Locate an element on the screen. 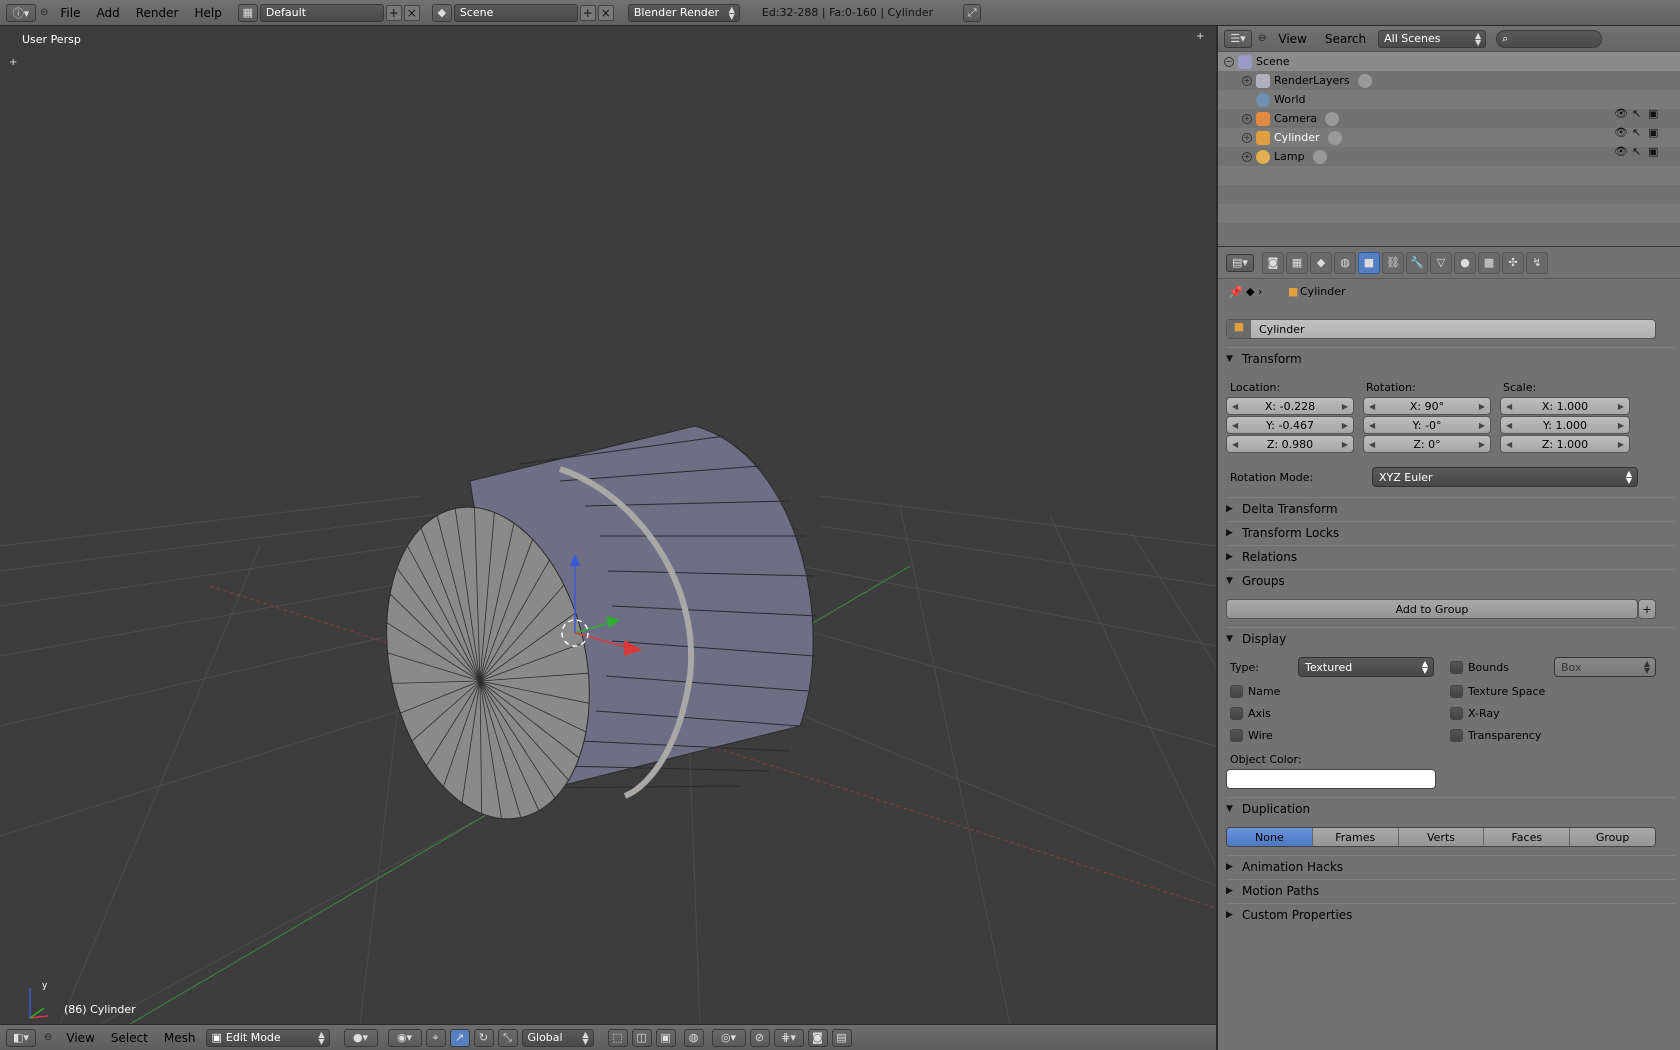  collapse-icon: − is located at coordinates (1229, 61).